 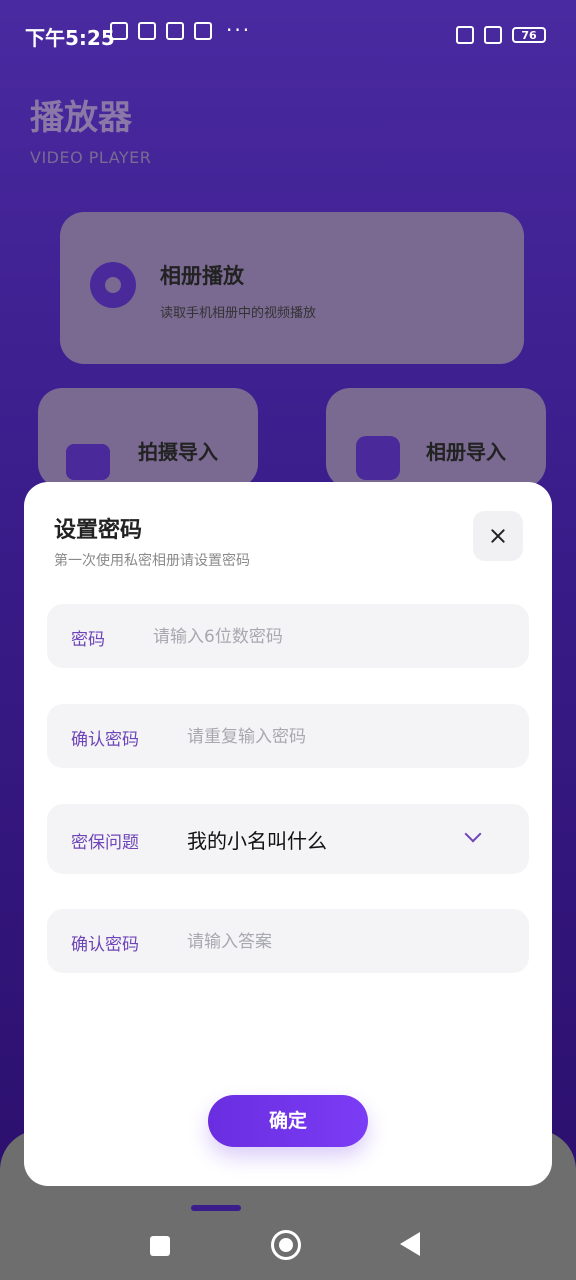 I want to click on security-question-select: 密保问题 我的小名叫什么, so click(x=288, y=839).